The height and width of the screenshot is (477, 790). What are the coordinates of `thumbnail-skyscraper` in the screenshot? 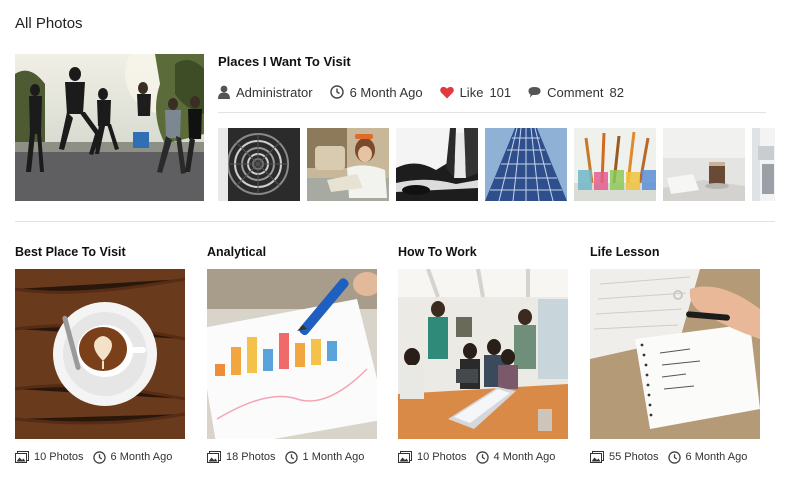 It's located at (526, 164).